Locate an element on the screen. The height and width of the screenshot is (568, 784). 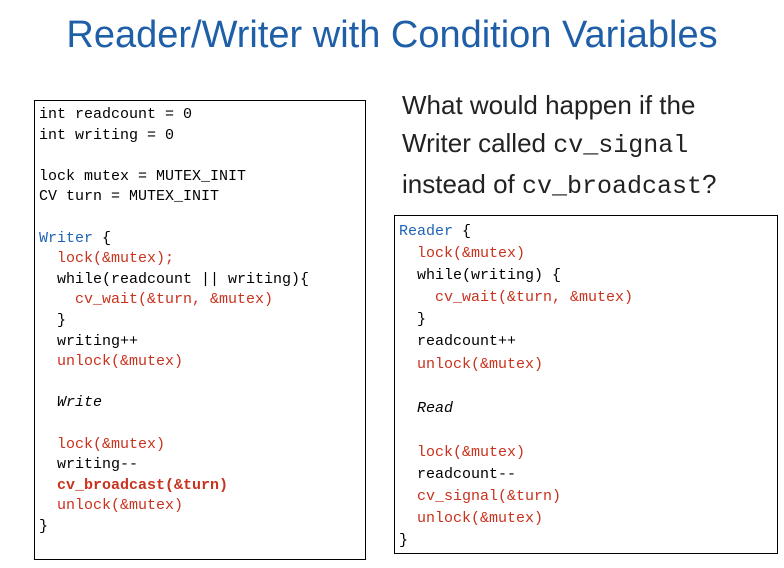
code-line: writing-- is located at coordinates (202, 465).